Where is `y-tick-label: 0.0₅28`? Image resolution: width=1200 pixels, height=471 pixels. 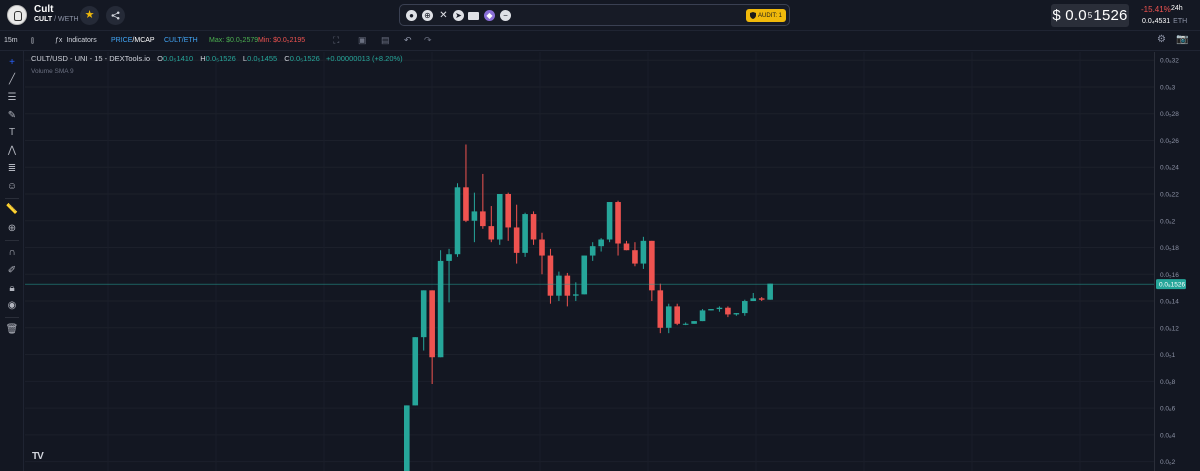
y-tick-label: 0.0₅28 is located at coordinates (1169, 114).